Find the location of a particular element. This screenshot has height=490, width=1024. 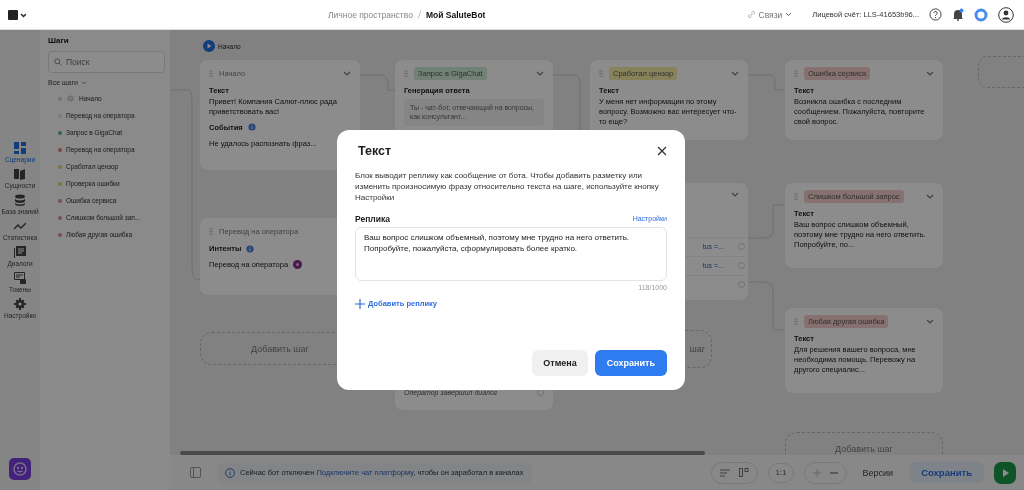

dialog-title: Текст is located at coordinates (375, 151).